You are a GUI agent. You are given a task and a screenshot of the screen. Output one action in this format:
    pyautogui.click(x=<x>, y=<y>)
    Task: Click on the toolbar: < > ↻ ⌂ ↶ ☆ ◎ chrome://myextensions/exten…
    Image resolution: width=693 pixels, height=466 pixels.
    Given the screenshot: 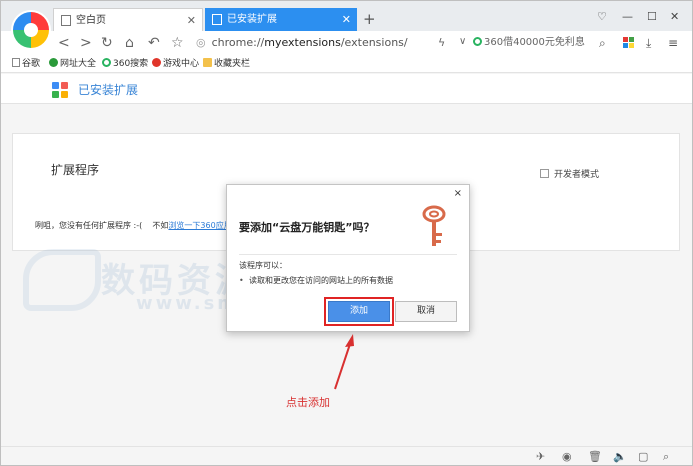 What is the action you would take?
    pyautogui.click(x=346, y=43)
    